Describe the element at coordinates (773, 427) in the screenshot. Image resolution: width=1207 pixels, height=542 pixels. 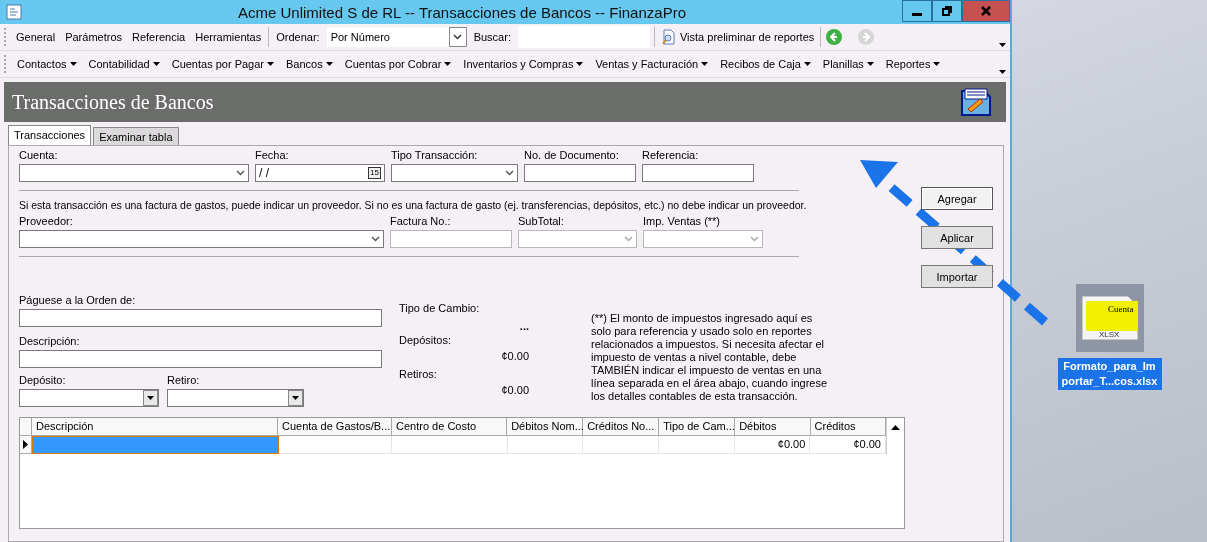
I see `column-header: Débitos` at that location.